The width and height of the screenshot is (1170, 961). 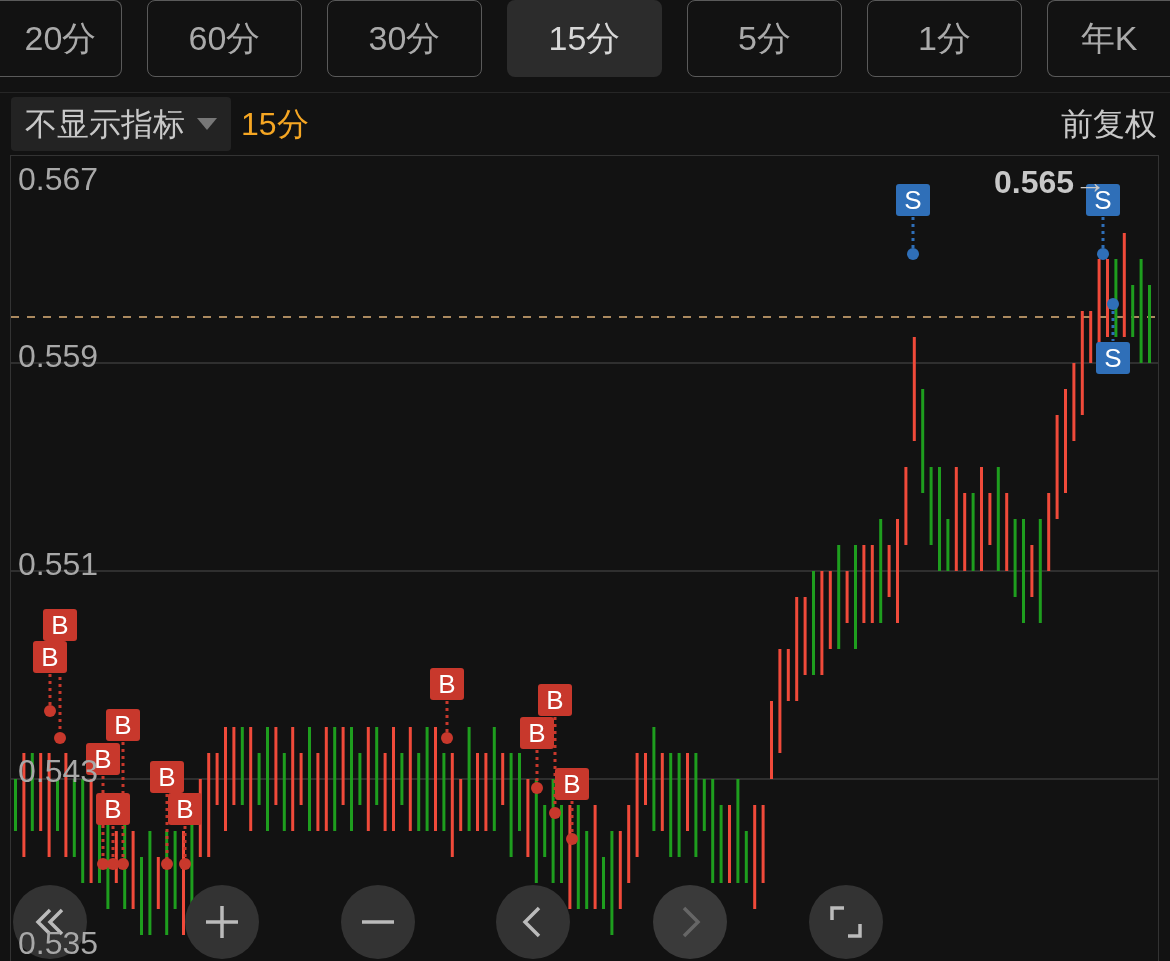 I want to click on y-axis-label: 0.567, so click(x=58, y=179).